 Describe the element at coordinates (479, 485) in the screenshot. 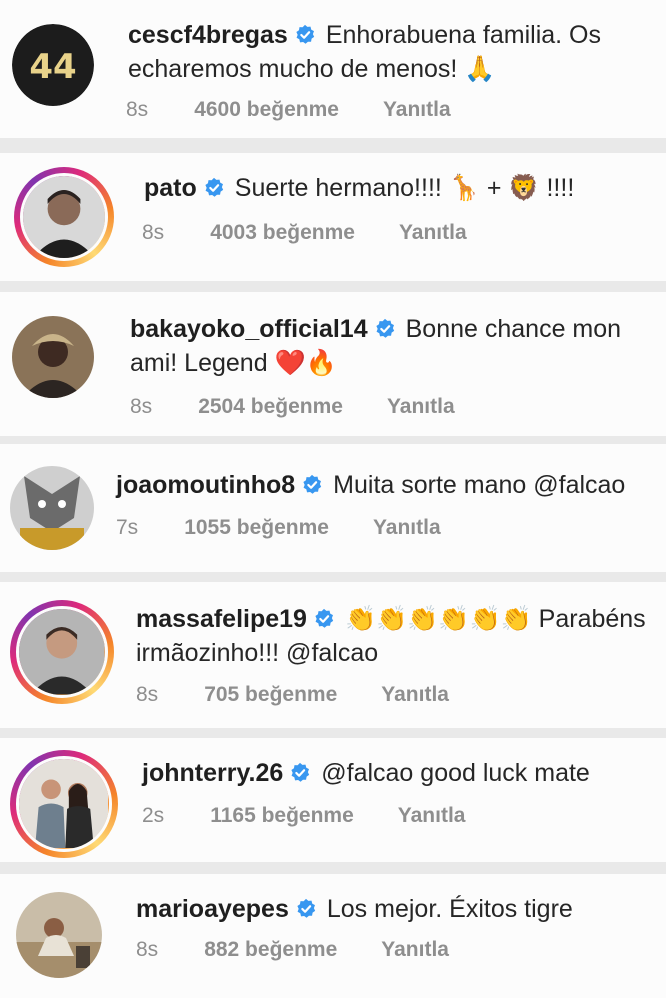

I see `comment-text: Muita sorte mano @falcao` at that location.